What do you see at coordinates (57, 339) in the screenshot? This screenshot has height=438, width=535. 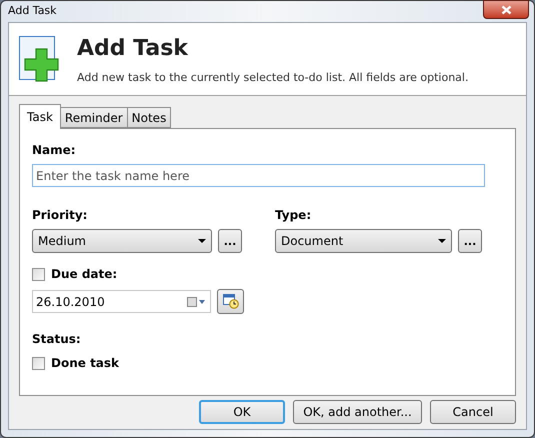 I see `field-label: Status:` at bounding box center [57, 339].